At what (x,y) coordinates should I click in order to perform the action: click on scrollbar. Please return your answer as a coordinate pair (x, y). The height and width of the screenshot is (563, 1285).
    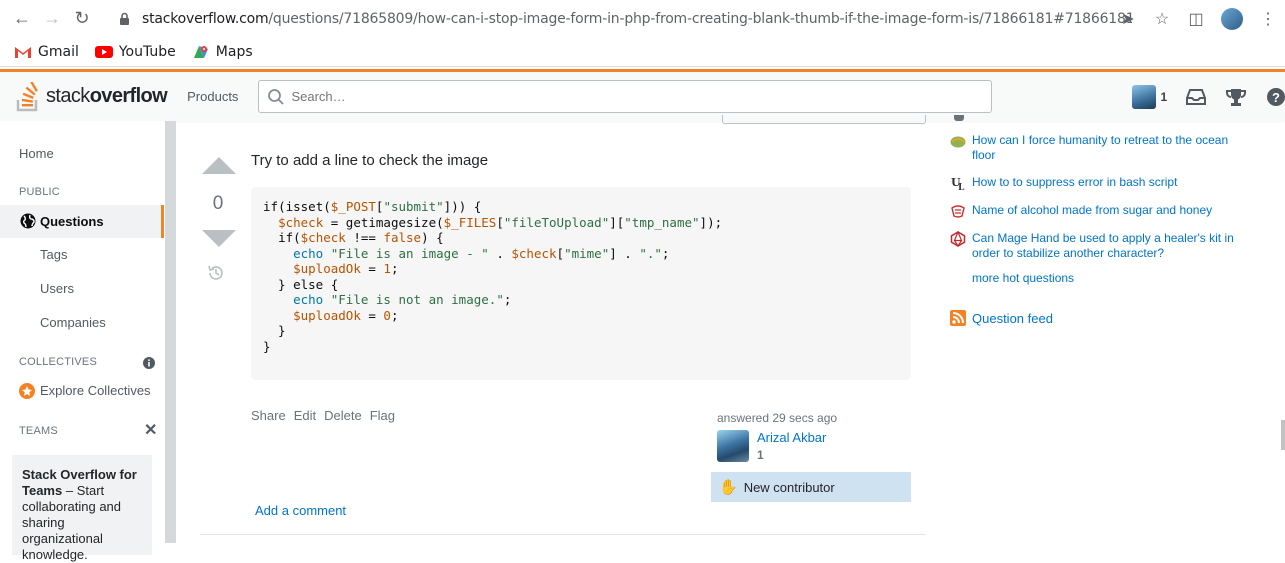
    Looking at the image, I should click on (1283, 435).